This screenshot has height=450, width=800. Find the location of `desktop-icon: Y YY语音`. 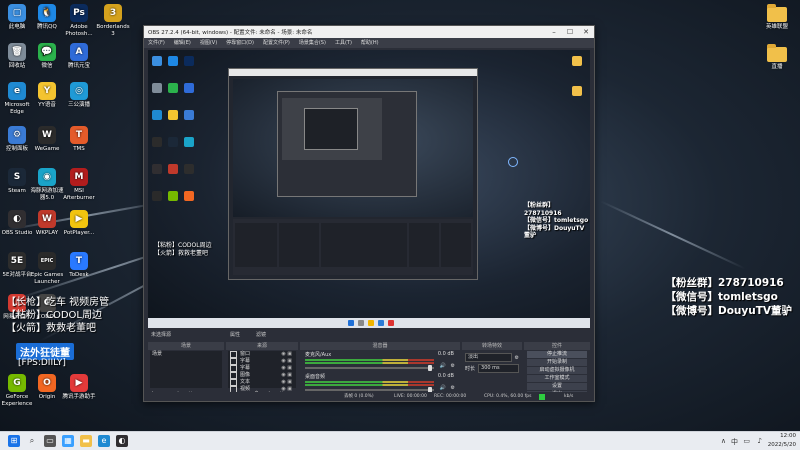

desktop-icon: Y YY语音 is located at coordinates (47, 95).